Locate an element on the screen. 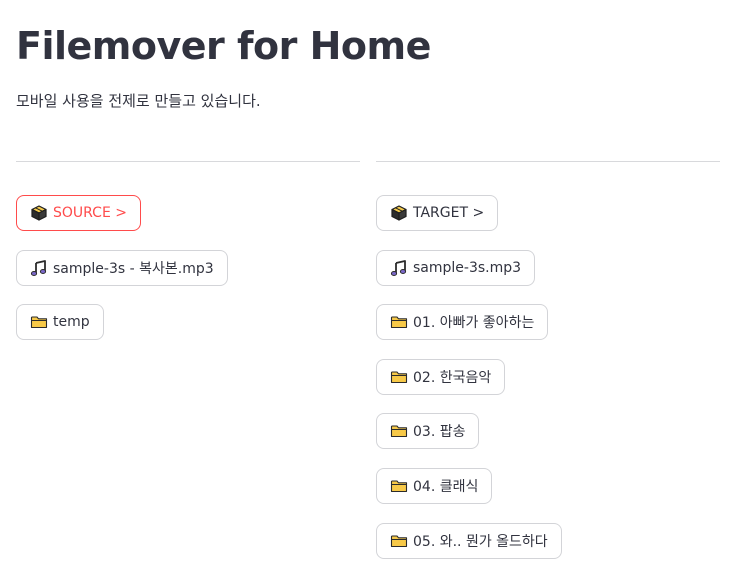  target-folder-button: 01. 아빠가 좋아하는 is located at coordinates (462, 322).